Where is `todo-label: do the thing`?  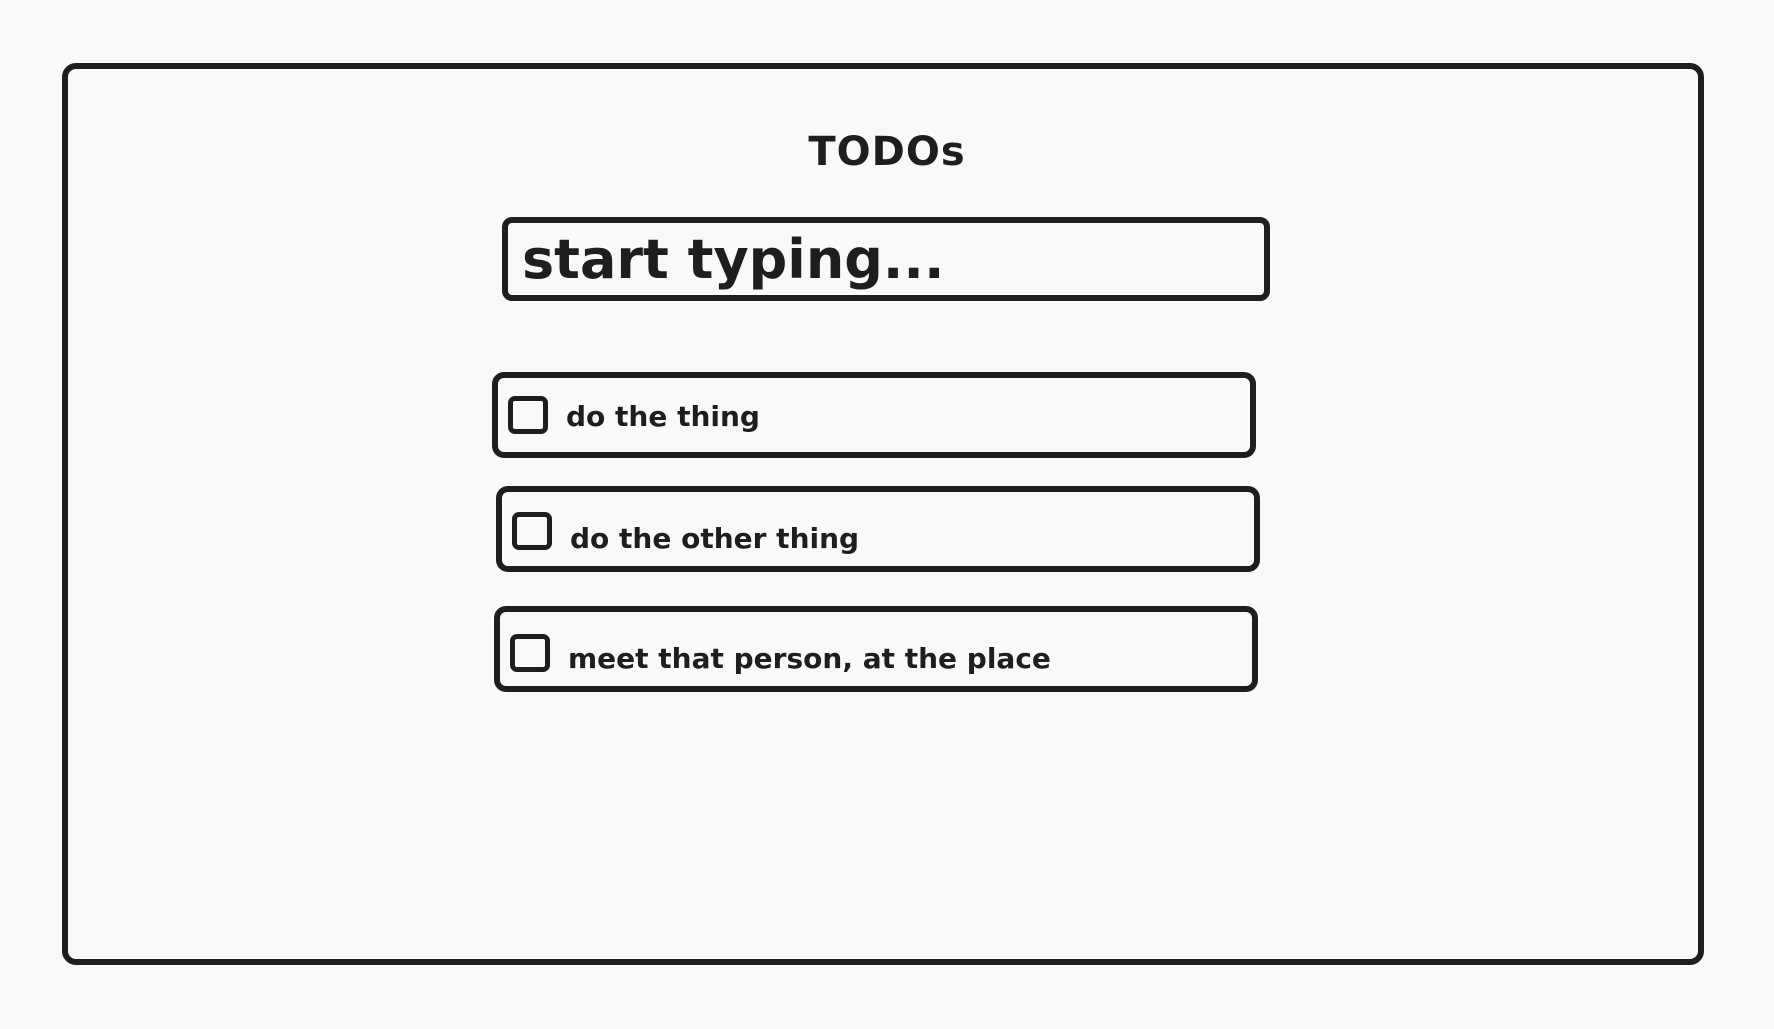 todo-label: do the thing is located at coordinates (663, 416).